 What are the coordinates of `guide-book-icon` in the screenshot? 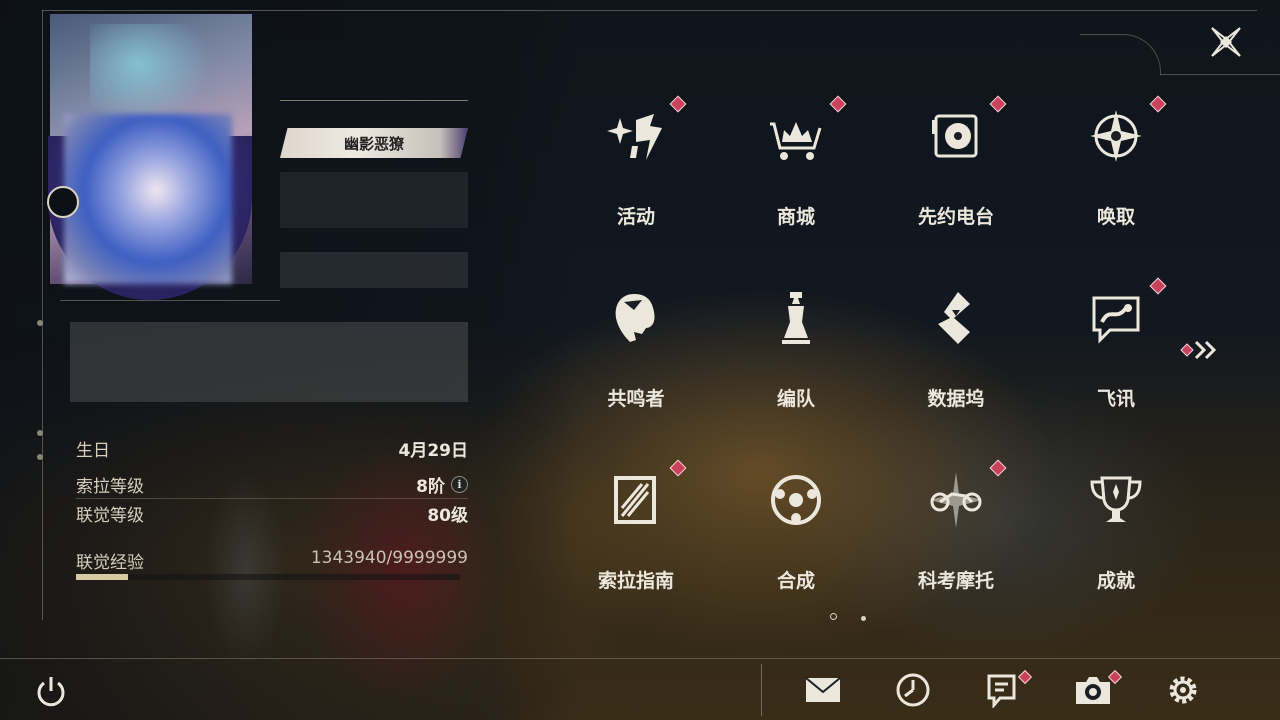 It's located at (635, 500).